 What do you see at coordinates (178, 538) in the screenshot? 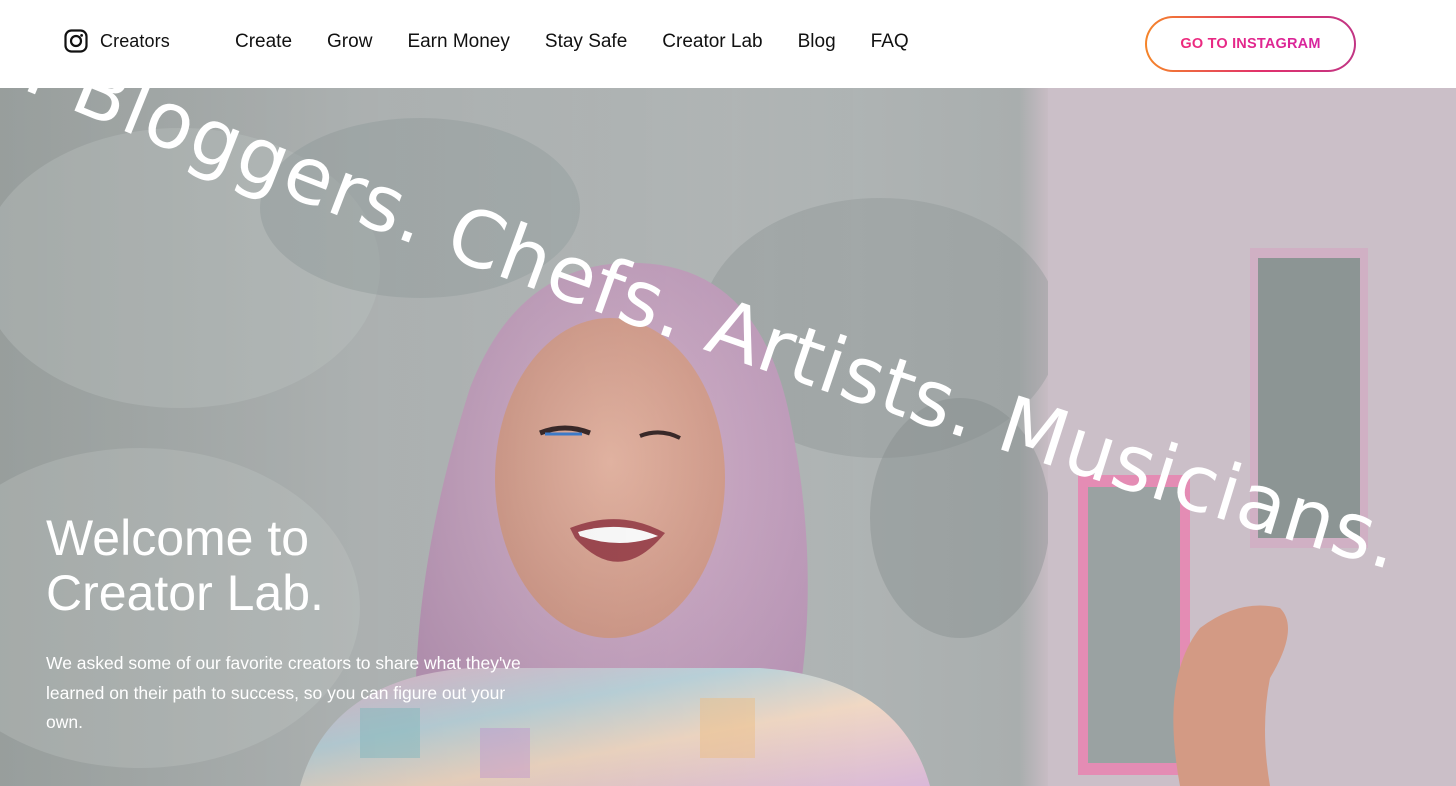
I see `hero-title-line-1: Welcome to` at bounding box center [178, 538].